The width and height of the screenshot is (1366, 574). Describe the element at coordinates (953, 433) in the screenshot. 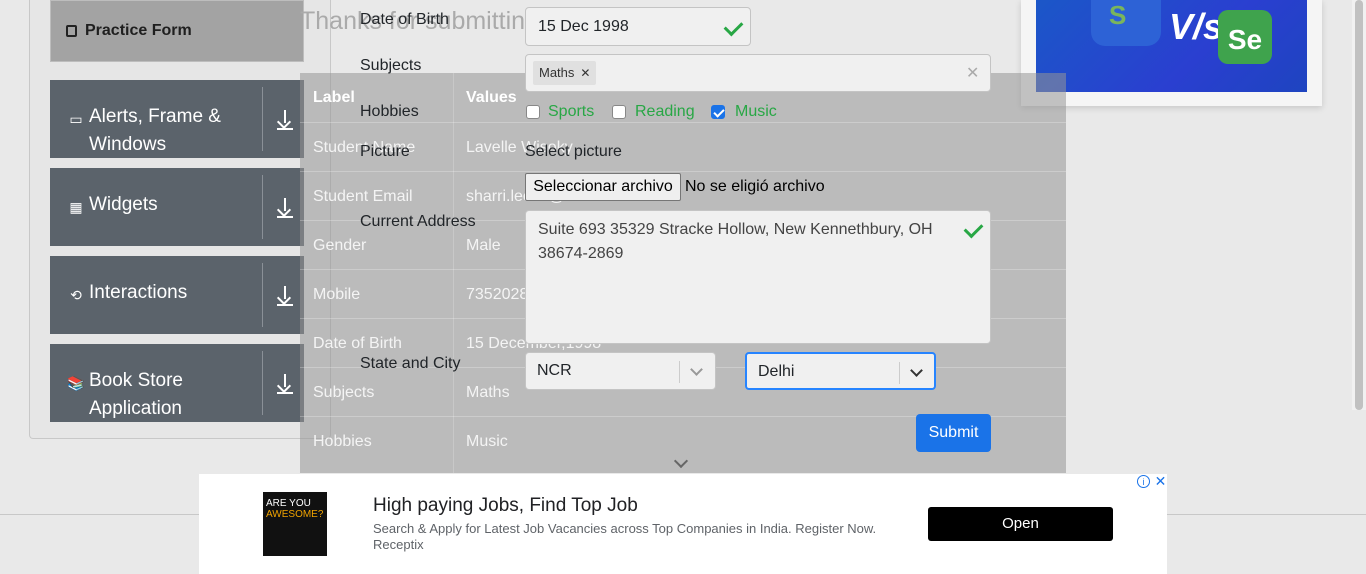

I see `submit-button: Submit` at that location.